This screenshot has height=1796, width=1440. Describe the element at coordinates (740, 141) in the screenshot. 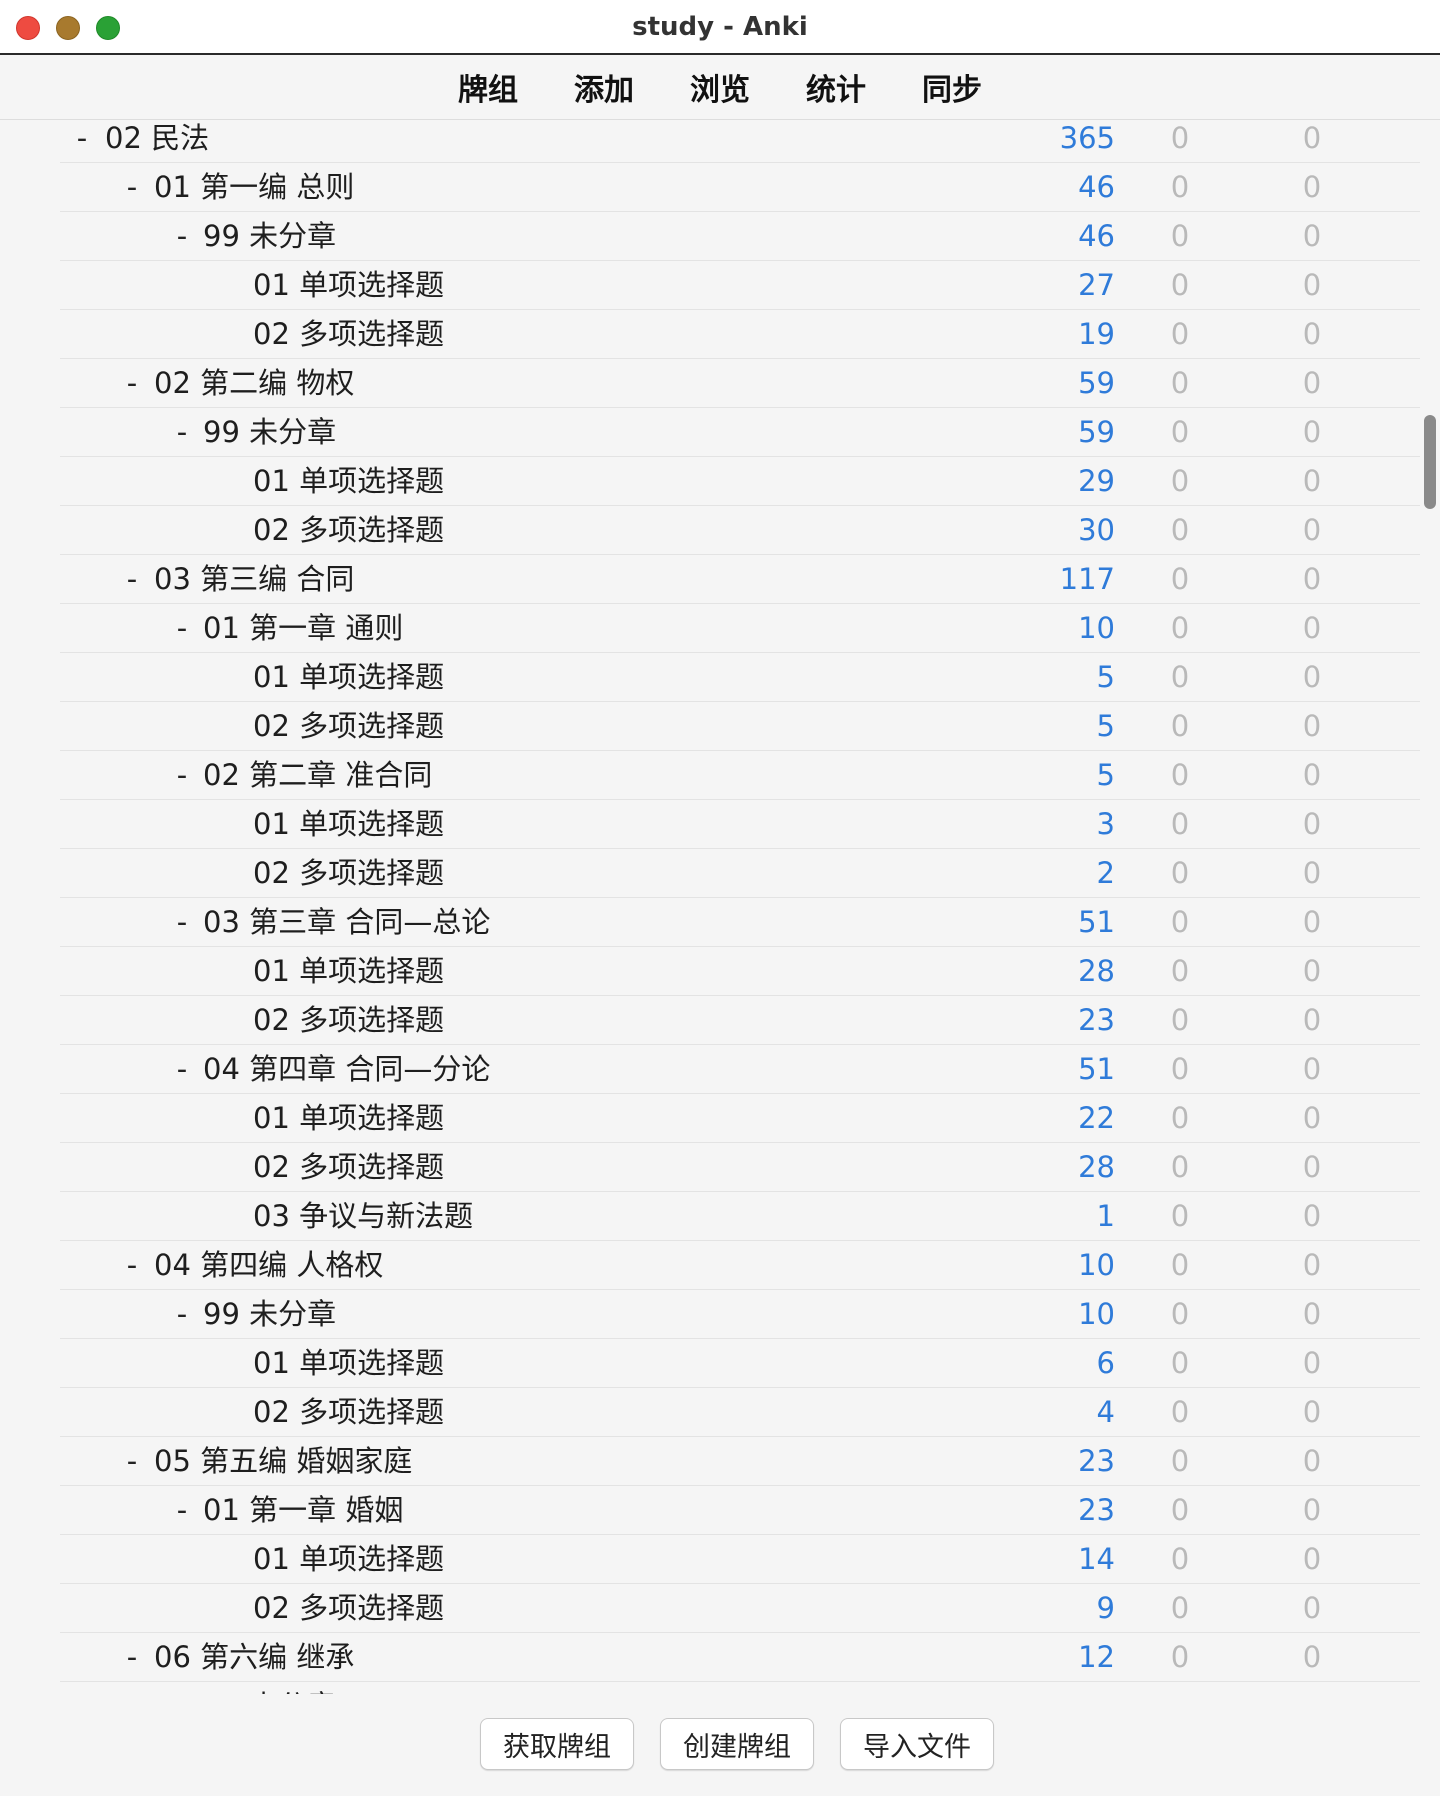

I see `deck-row: -02 民法 365 0 0` at that location.